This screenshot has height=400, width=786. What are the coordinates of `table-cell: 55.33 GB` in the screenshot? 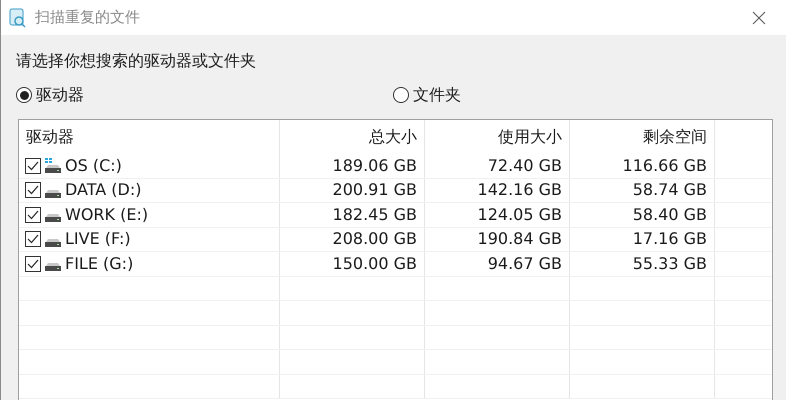 It's located at (642, 264).